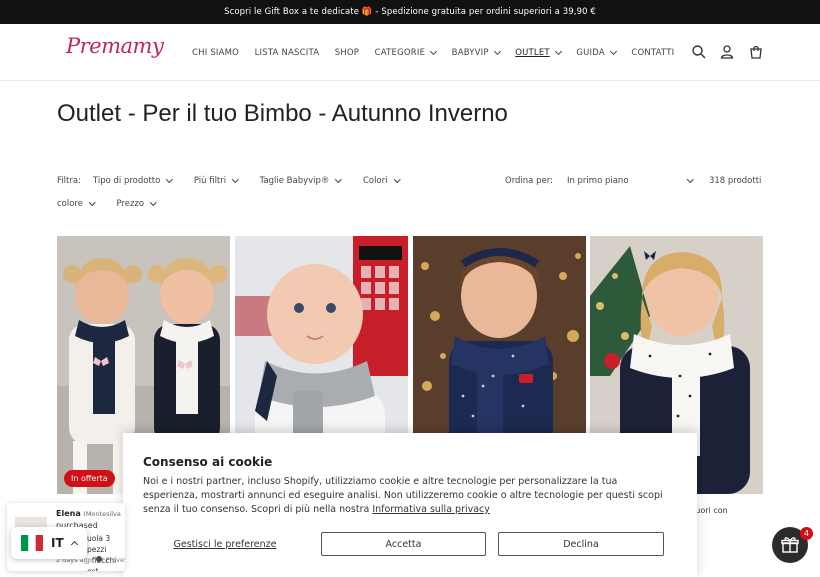 This screenshot has width=820, height=577. What do you see at coordinates (652, 53) in the screenshot?
I see `nav-contatti: CONTATTI` at bounding box center [652, 53].